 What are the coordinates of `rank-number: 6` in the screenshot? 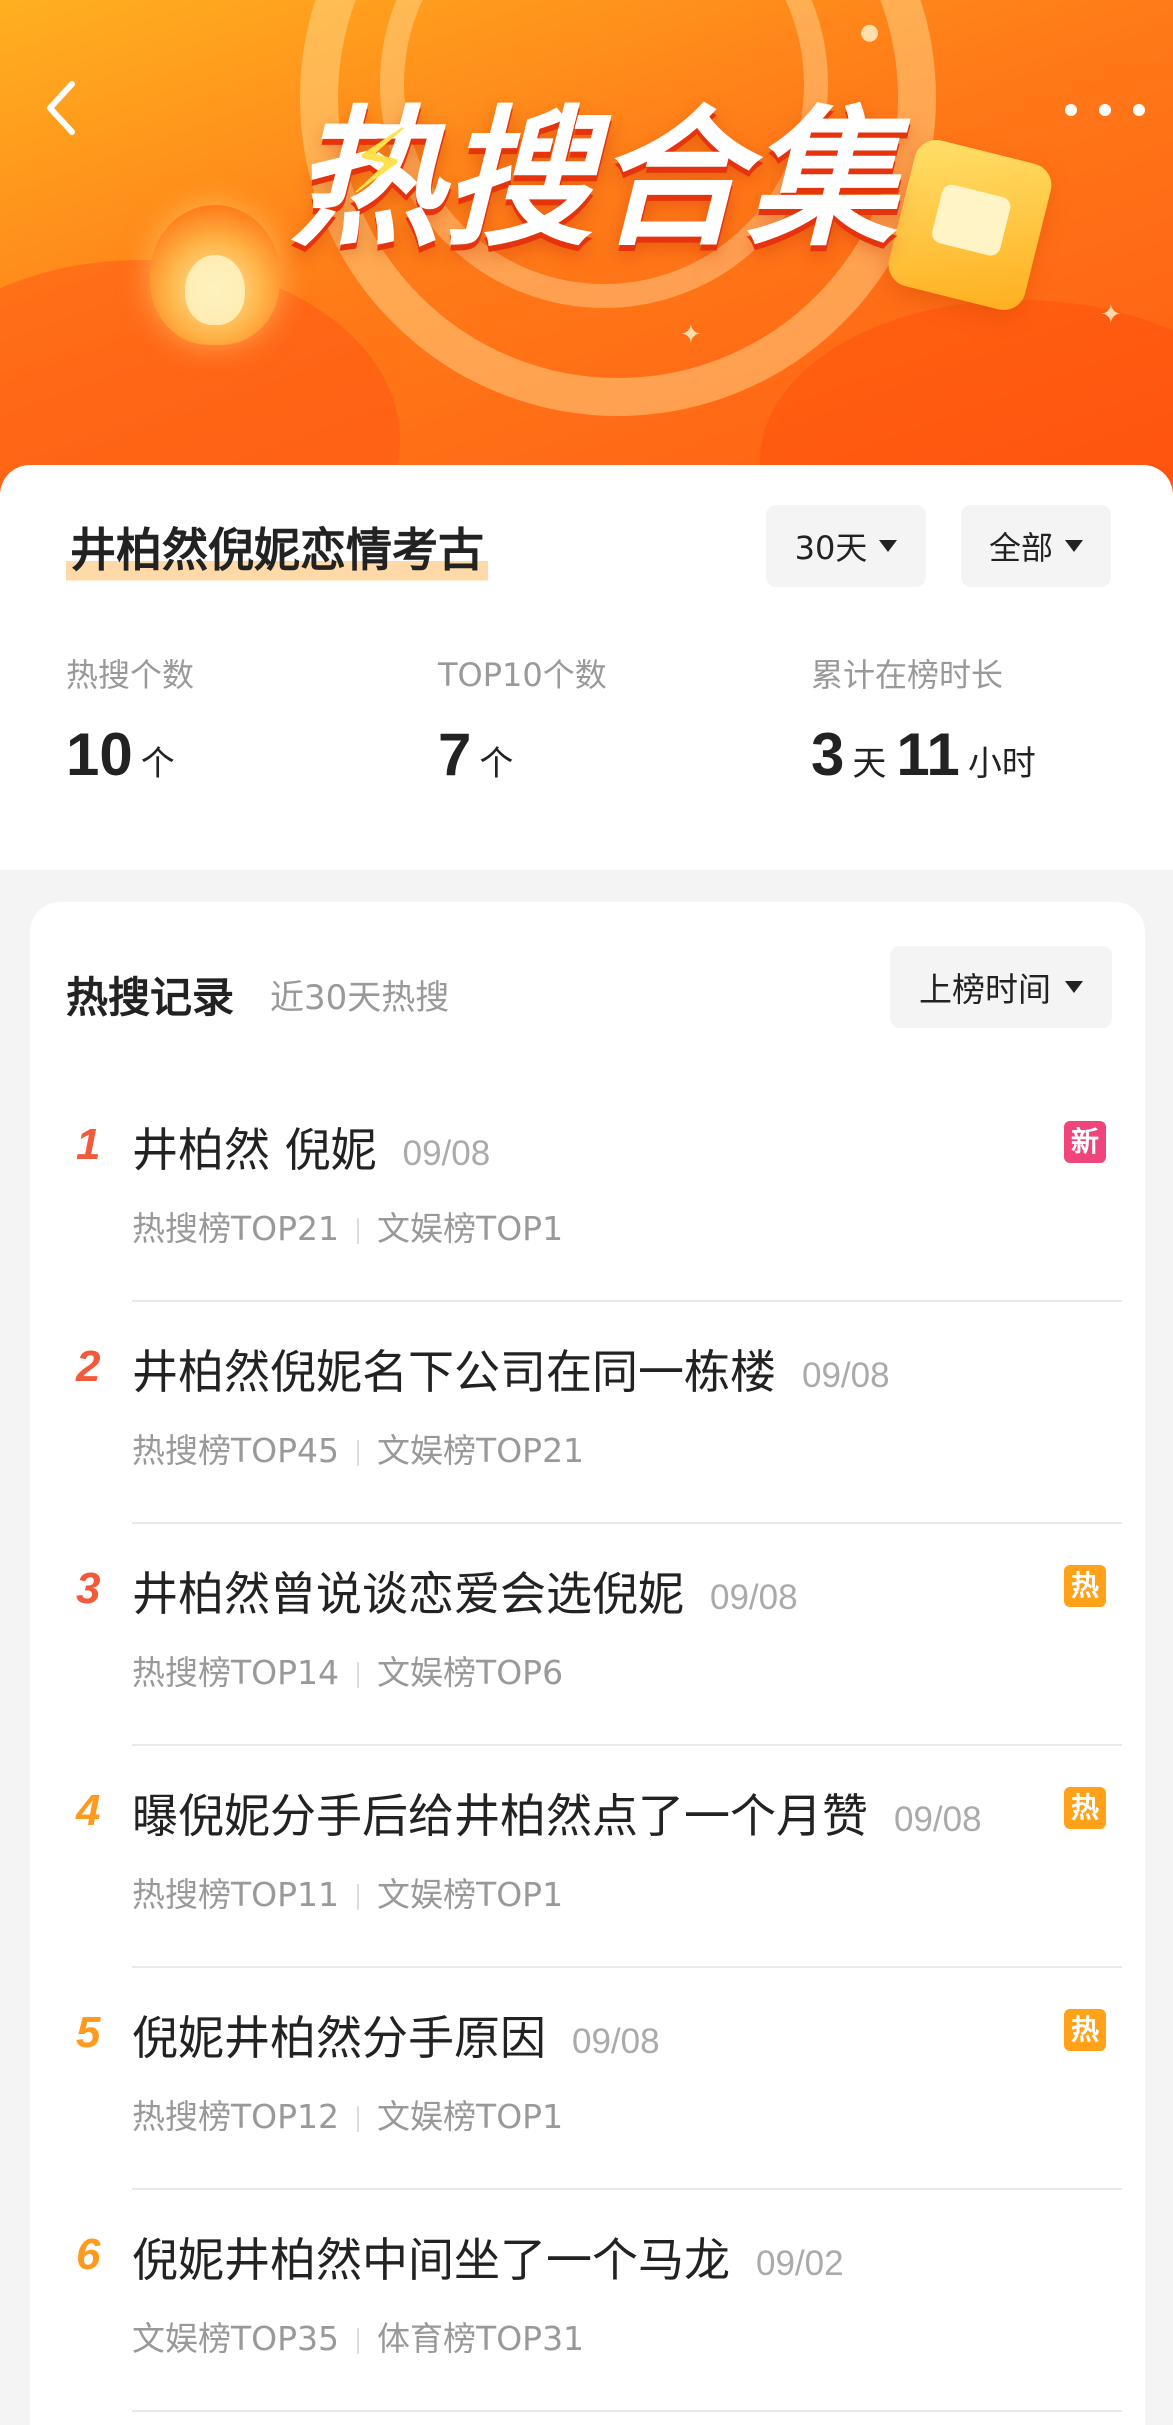 It's located at (88, 2254).